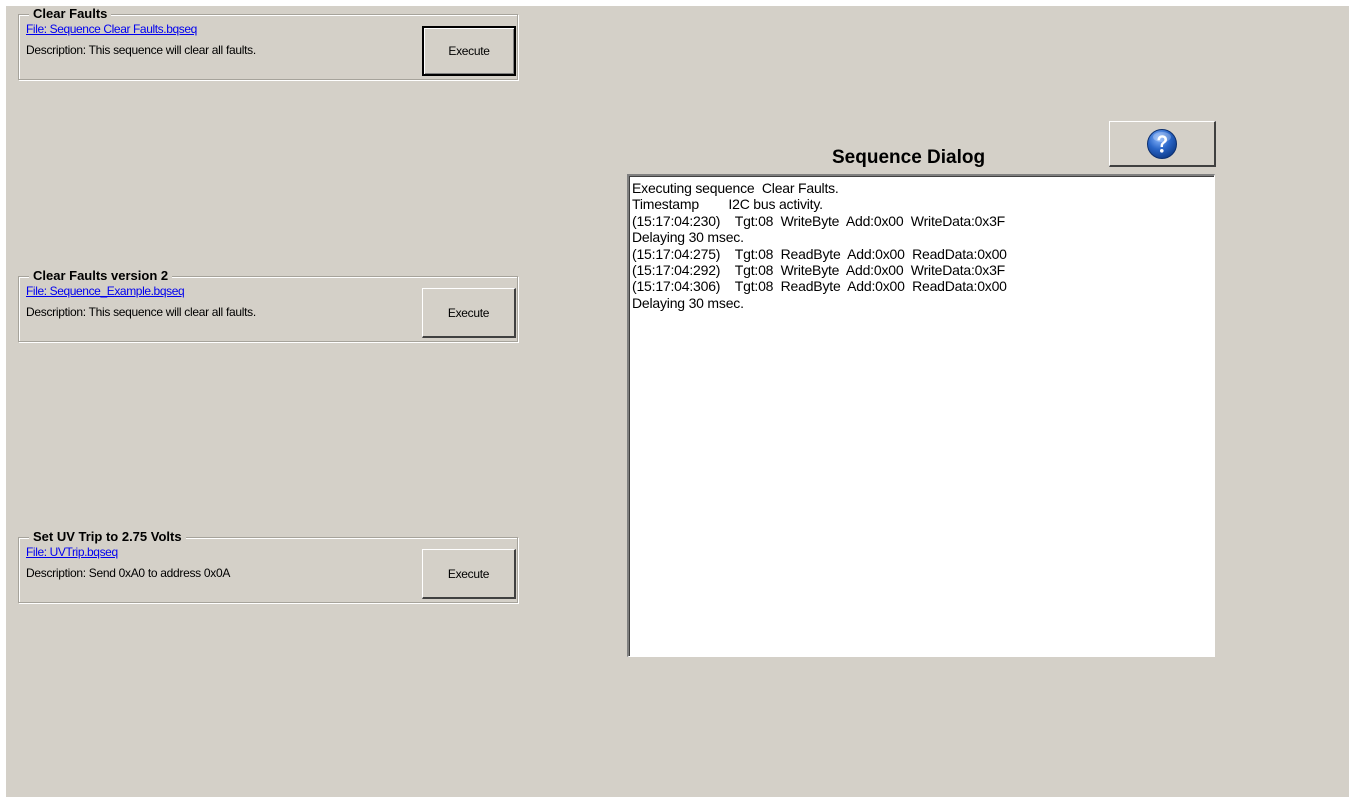  What do you see at coordinates (101, 276) in the screenshot?
I see `sequence-title: Clear Faults version 2` at bounding box center [101, 276].